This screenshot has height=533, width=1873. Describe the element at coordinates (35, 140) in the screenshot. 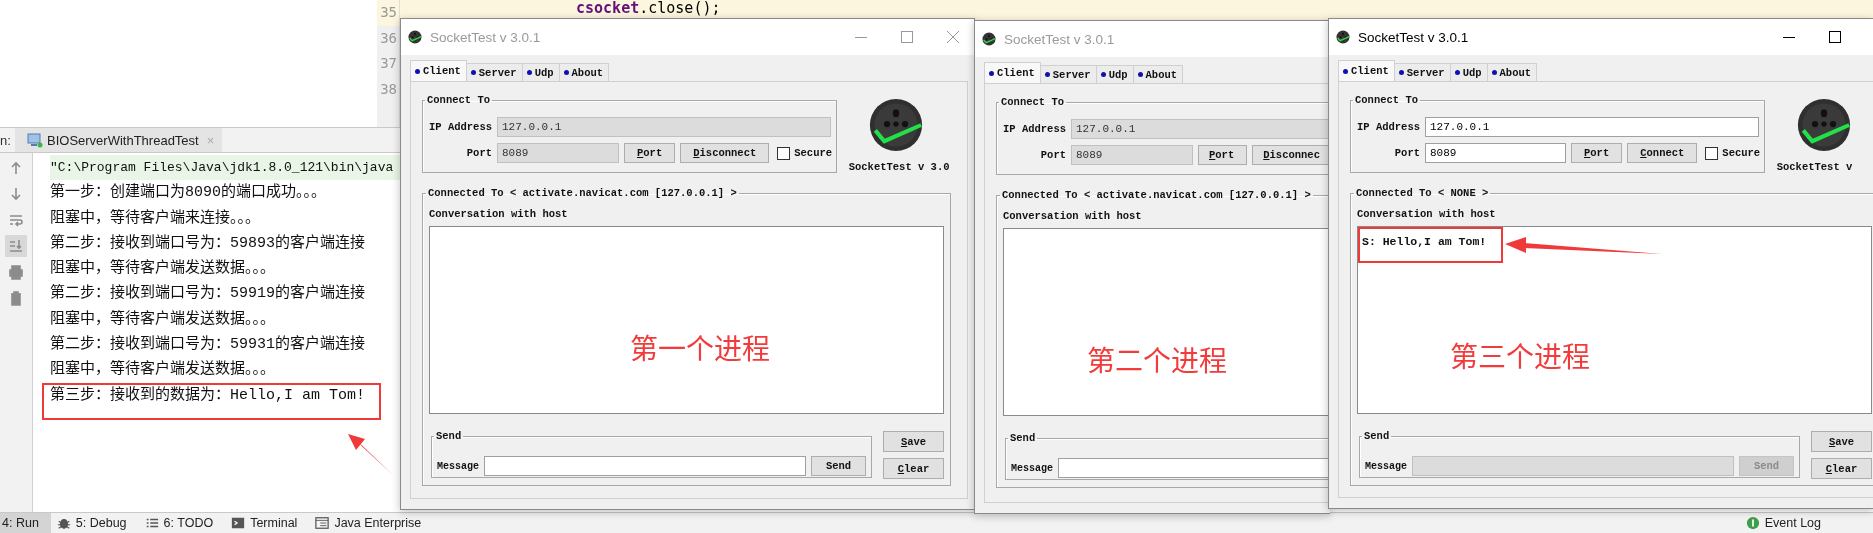

I see `monitor-icon` at that location.